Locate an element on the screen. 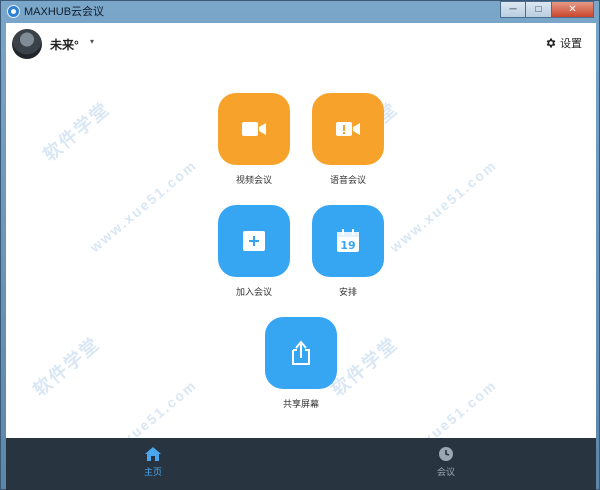 The image size is (600, 490). nav-item-meetings: 会议 is located at coordinates (446, 462).